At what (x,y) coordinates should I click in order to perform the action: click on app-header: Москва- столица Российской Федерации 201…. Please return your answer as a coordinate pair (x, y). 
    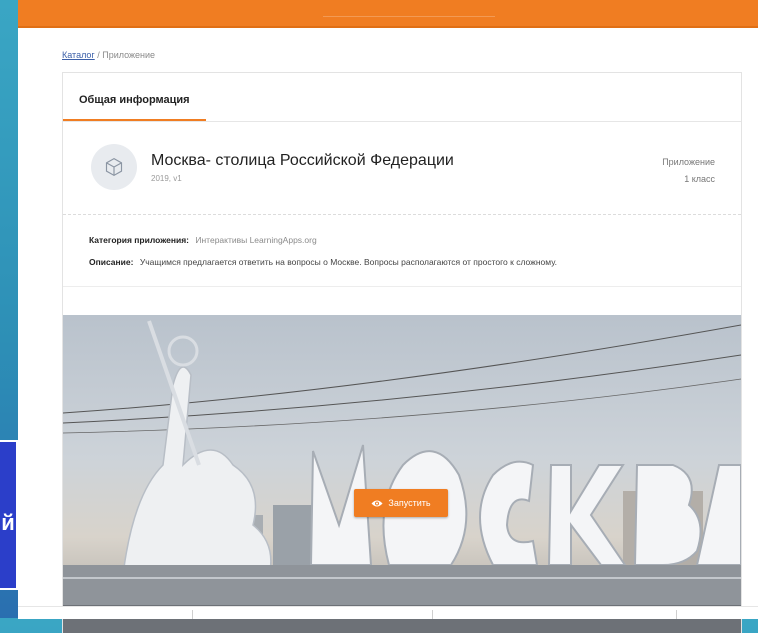
    Looking at the image, I should click on (402, 168).